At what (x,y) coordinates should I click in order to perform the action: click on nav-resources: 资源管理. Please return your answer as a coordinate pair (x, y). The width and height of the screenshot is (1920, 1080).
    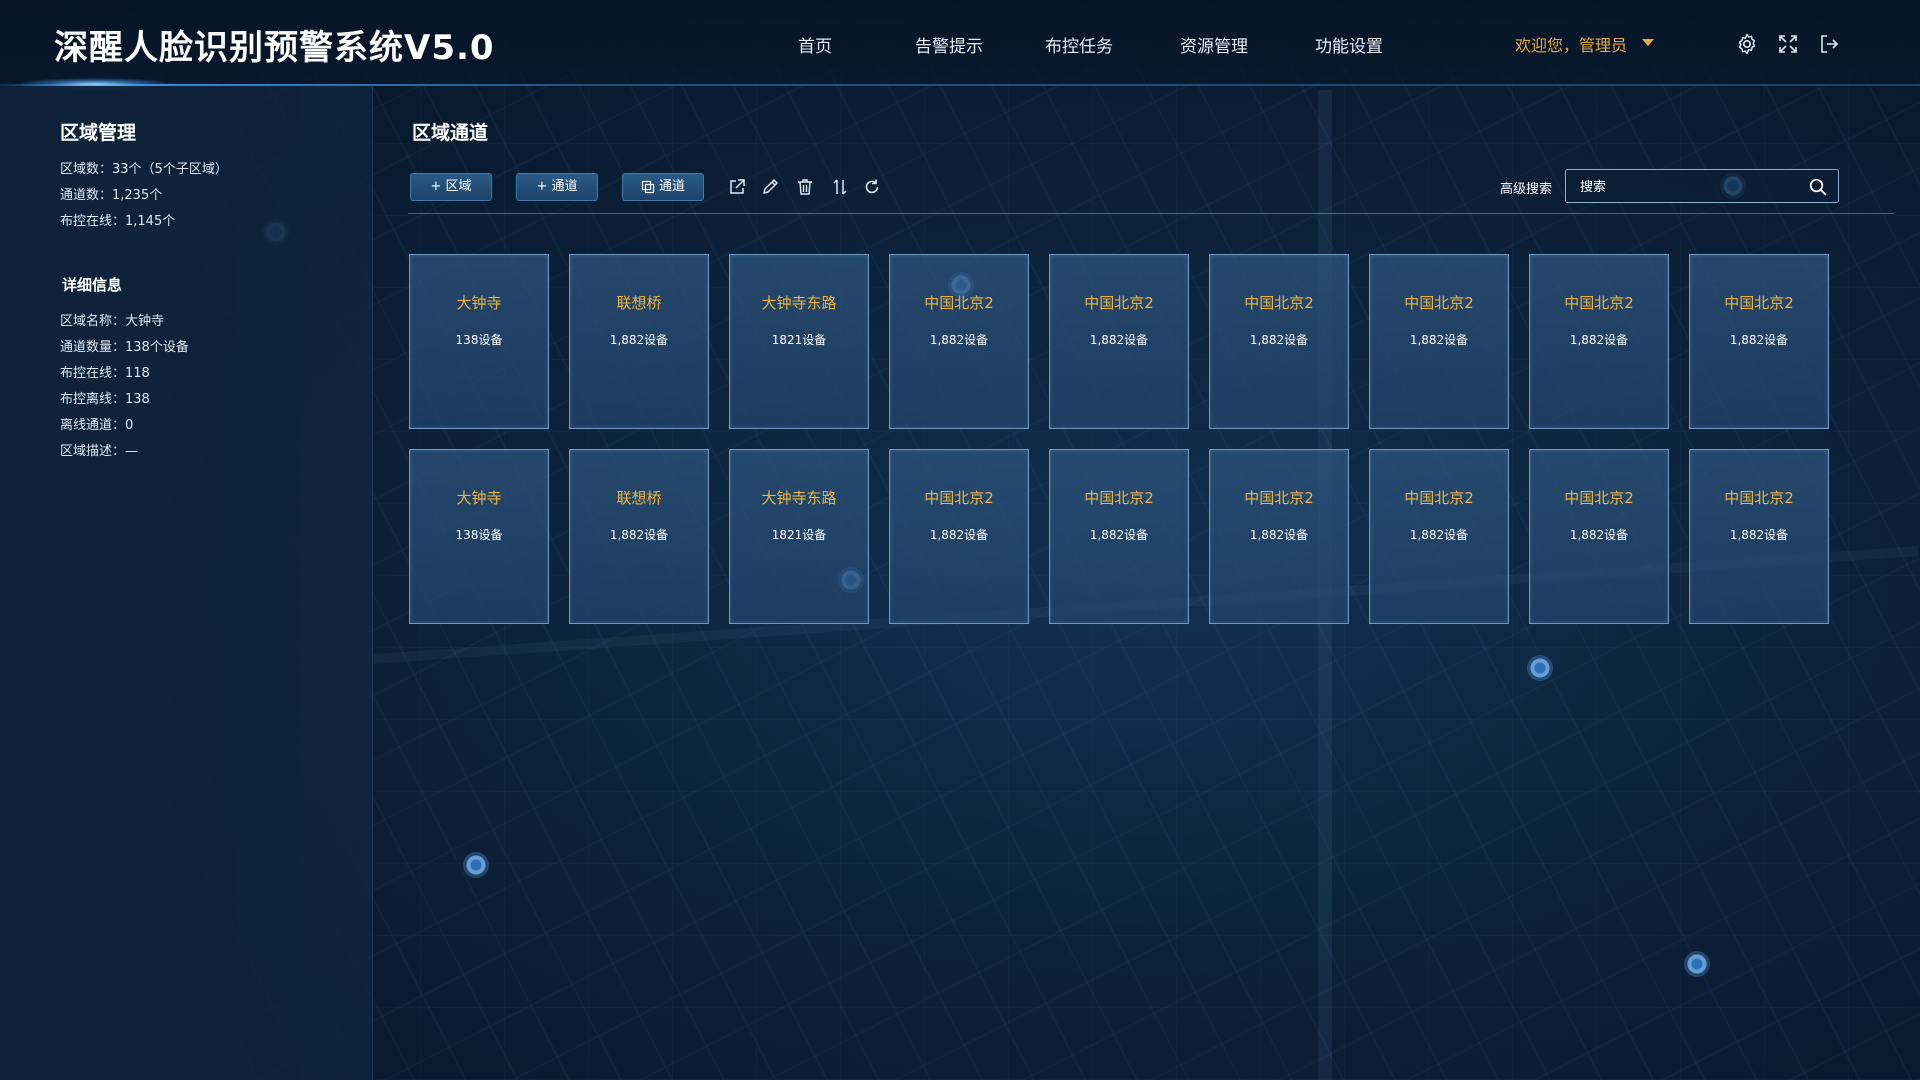
    Looking at the image, I should click on (1214, 44).